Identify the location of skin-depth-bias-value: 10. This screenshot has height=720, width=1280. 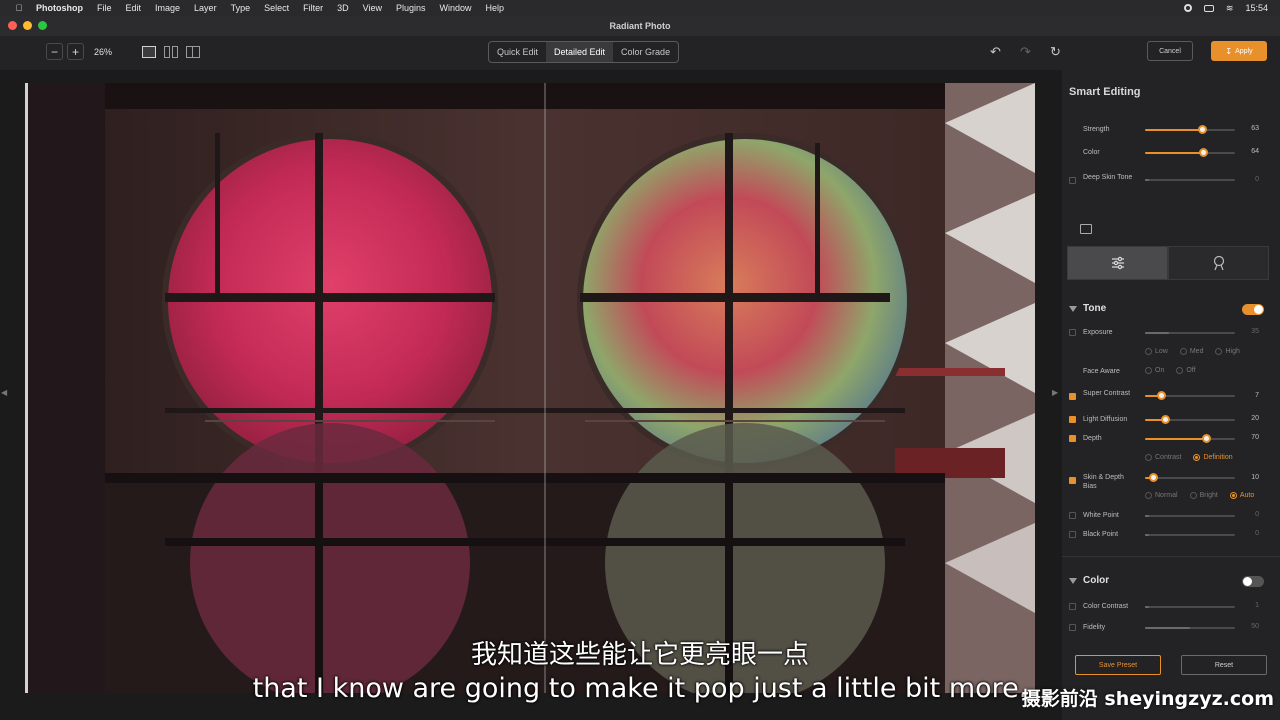
(1255, 477).